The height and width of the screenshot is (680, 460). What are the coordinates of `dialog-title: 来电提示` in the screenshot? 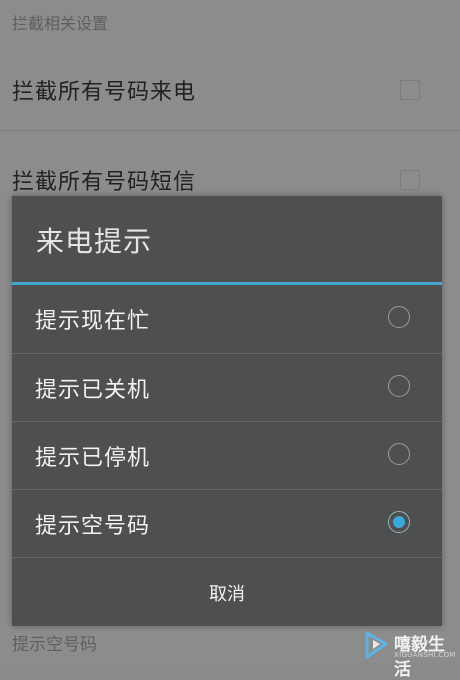 It's located at (94, 241).